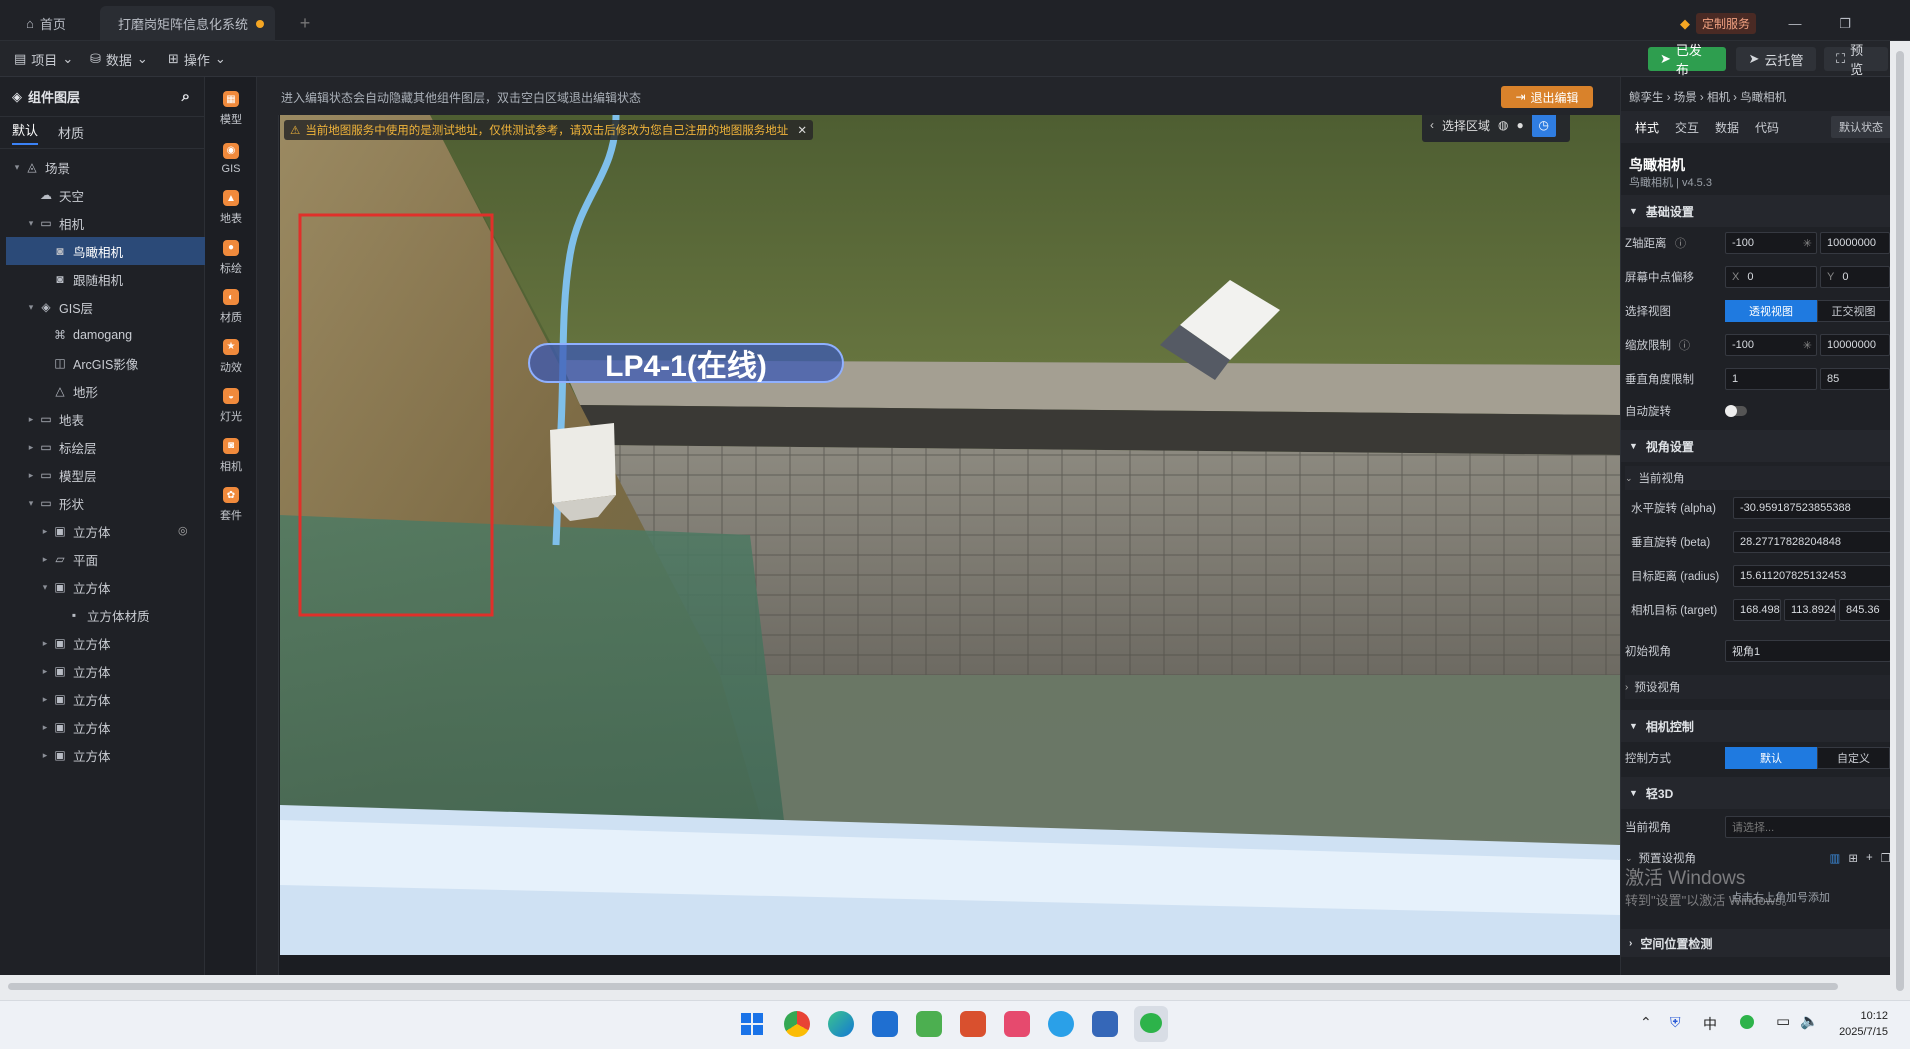 The image size is (1910, 1049). What do you see at coordinates (1853, 858) in the screenshot?
I see `grid-icon: ⊞` at bounding box center [1853, 858].